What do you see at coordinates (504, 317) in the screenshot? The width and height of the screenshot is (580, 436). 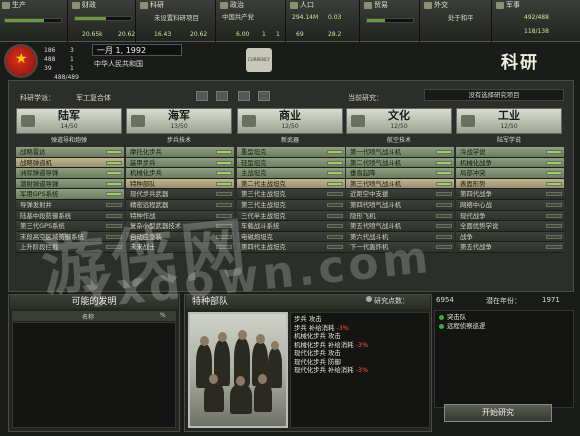 I see `queue-item: 突击队` at bounding box center [504, 317].